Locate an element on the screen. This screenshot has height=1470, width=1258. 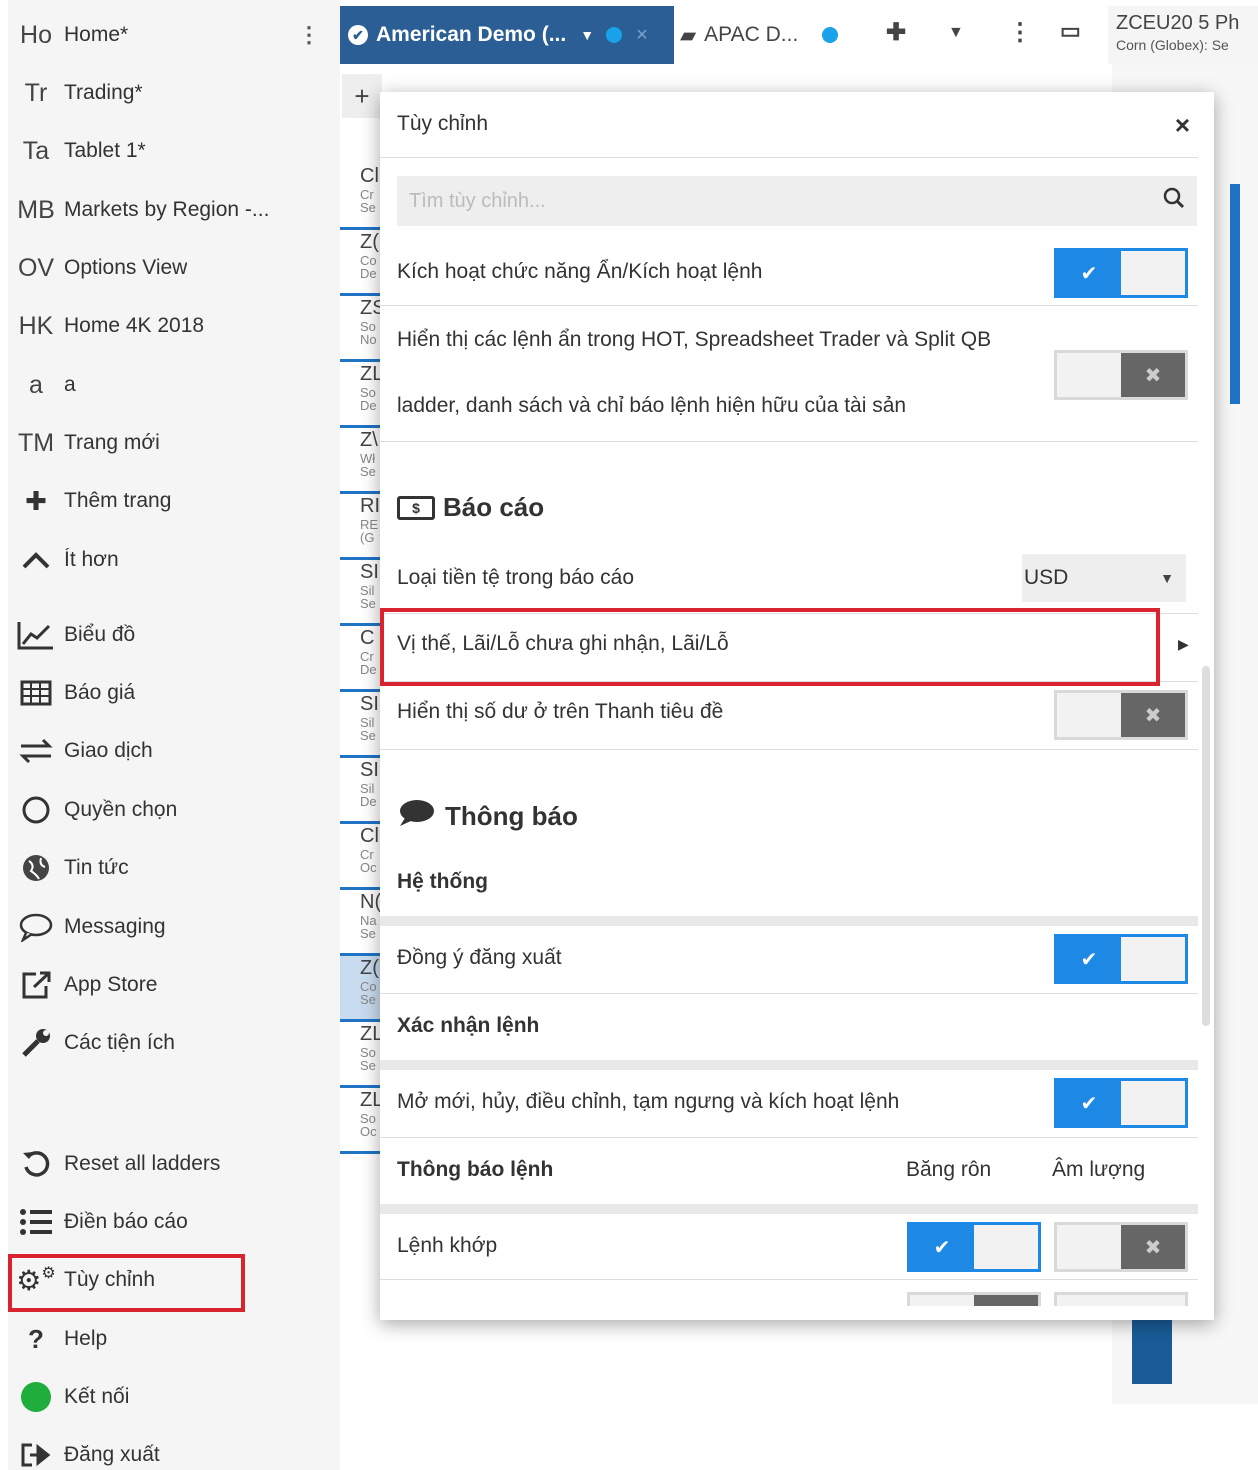
symbol-desc: Sil De is located at coordinates (368, 795).